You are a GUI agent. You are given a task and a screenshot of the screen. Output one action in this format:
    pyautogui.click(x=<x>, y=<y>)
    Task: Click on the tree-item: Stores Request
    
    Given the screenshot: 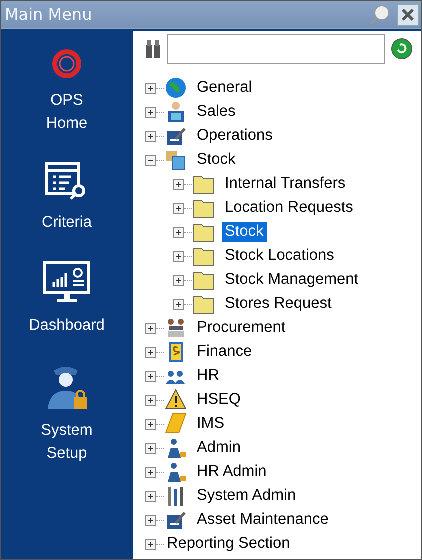 What is the action you would take?
    pyautogui.click(x=278, y=304)
    